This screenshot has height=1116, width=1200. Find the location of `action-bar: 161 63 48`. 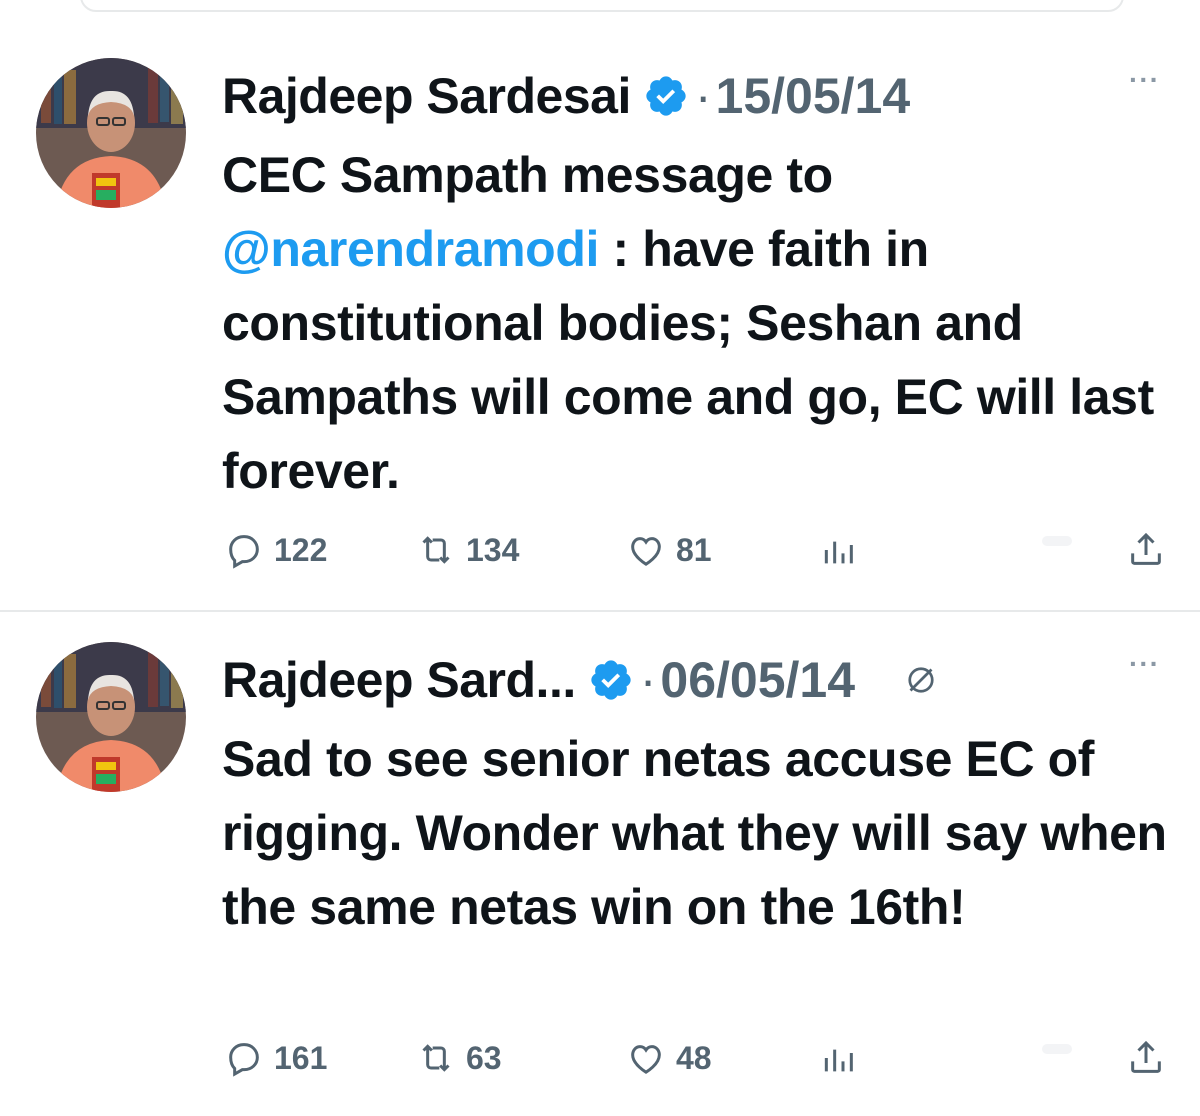

action-bar: 161 63 48 is located at coordinates (702, 1058).